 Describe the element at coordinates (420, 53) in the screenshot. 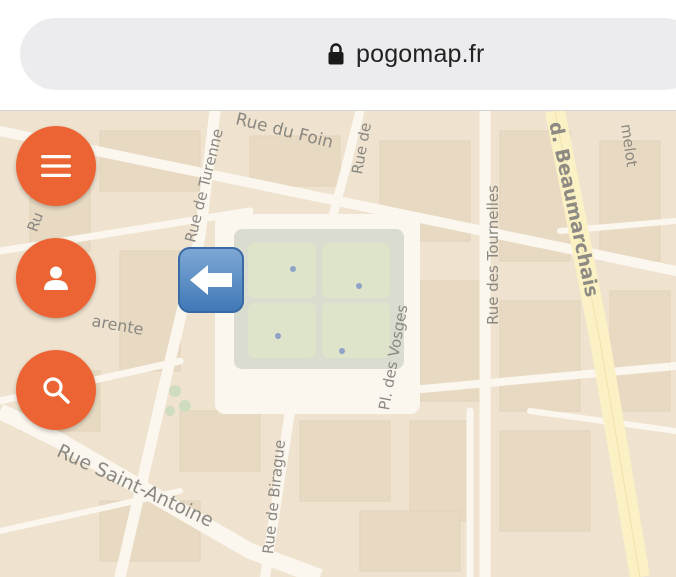

I see `url-text: pogomap.fr` at that location.